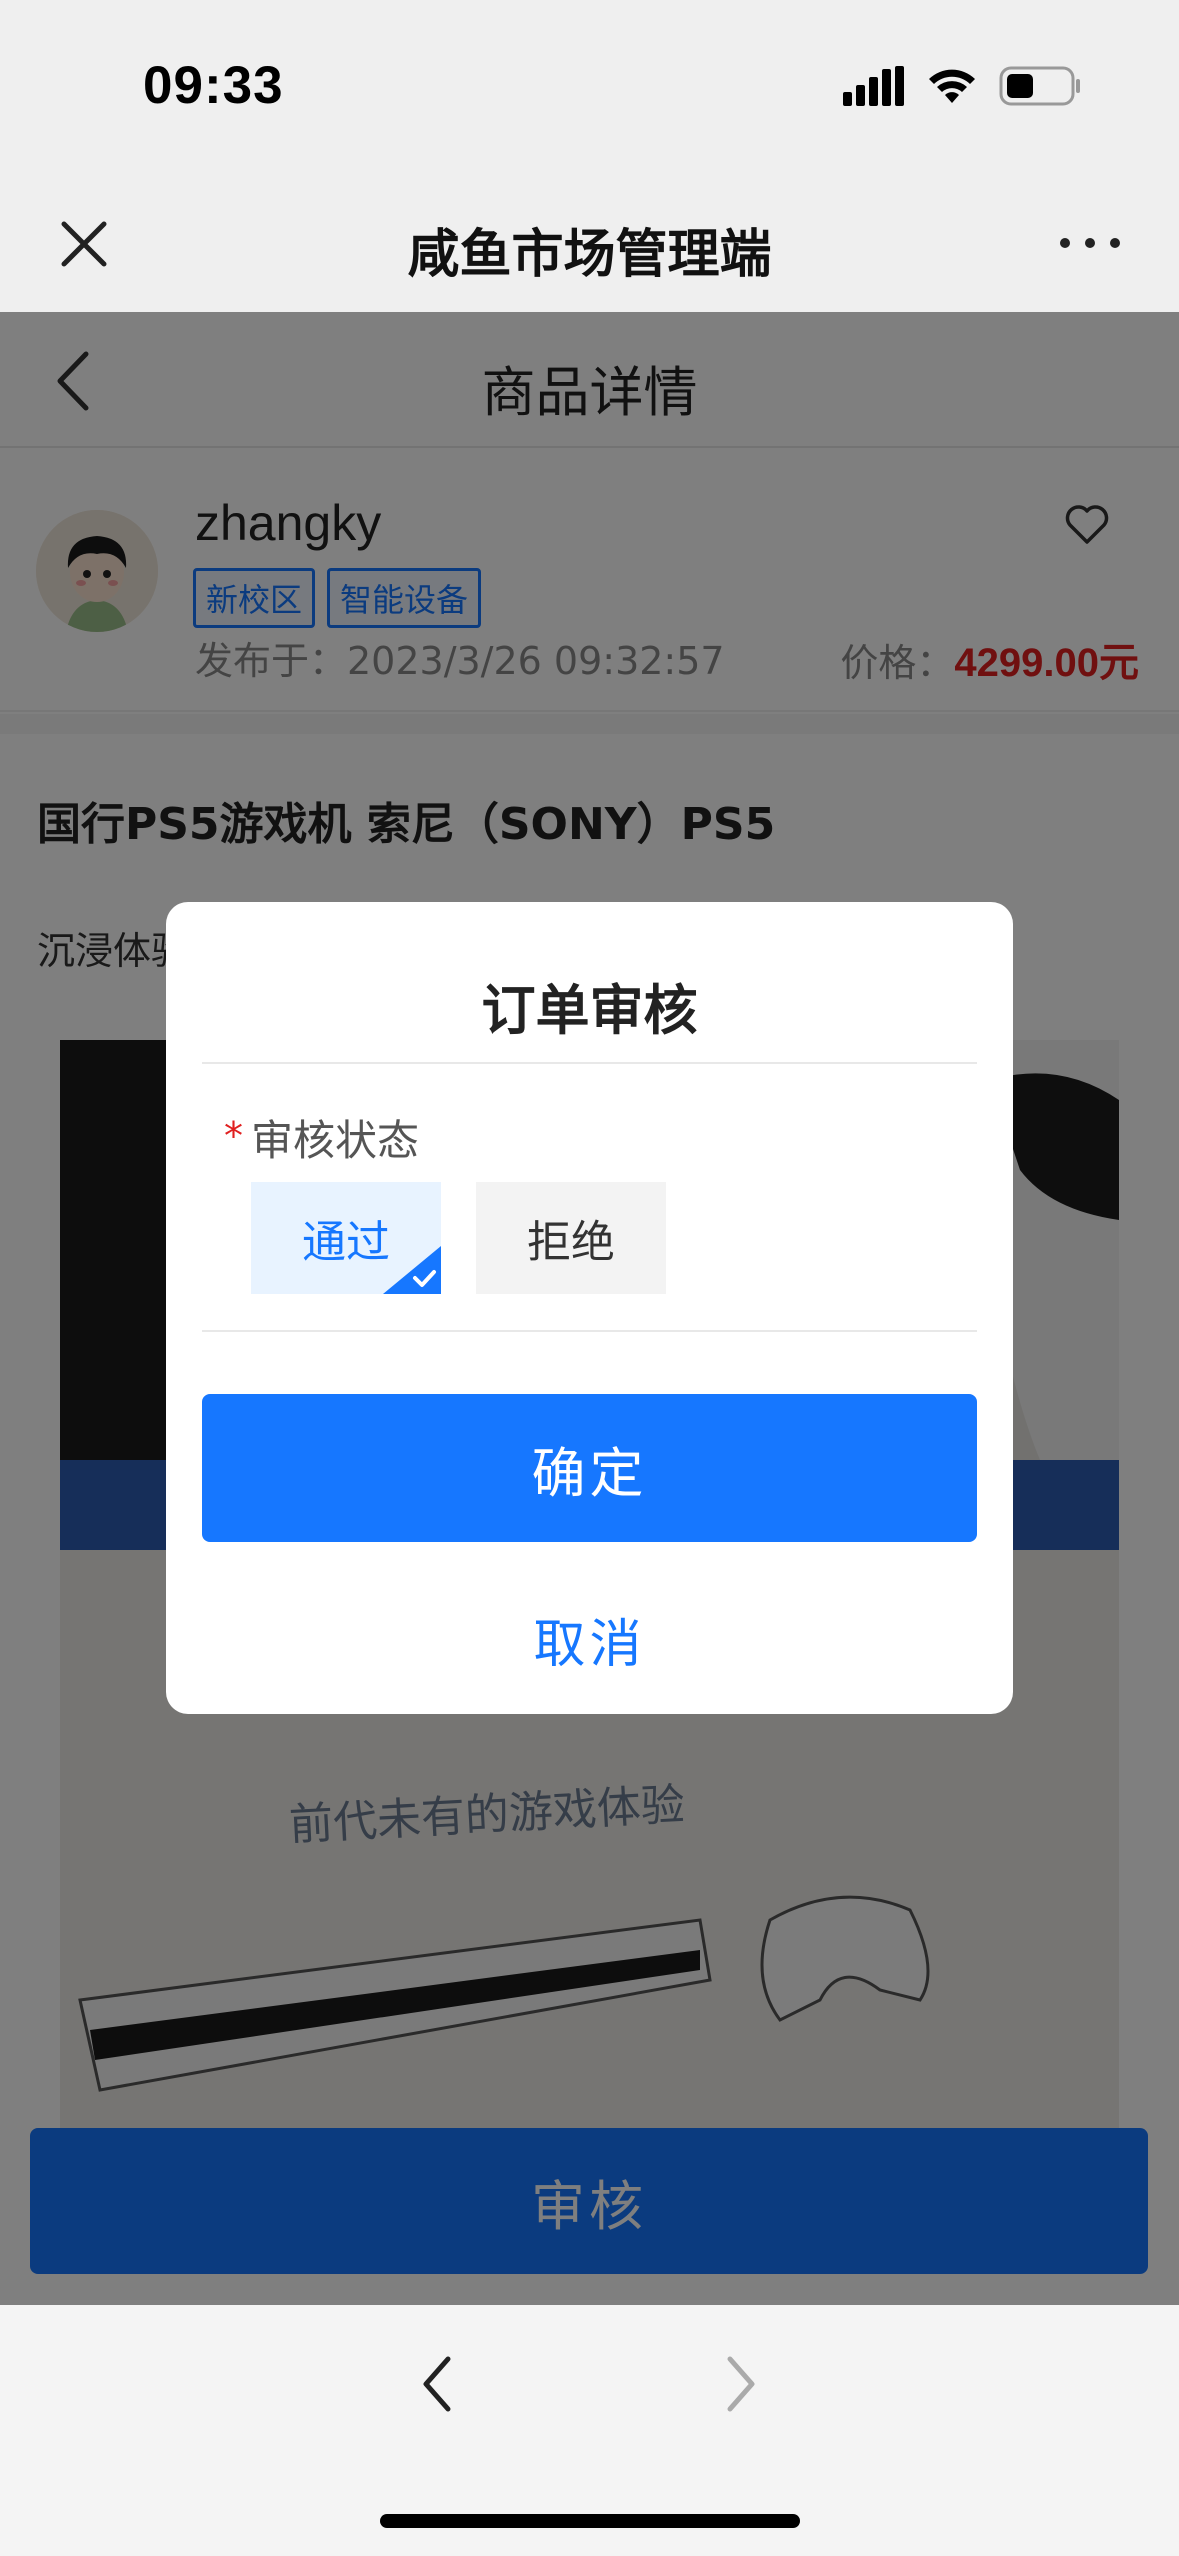 This screenshot has width=1179, height=2556. What do you see at coordinates (213, 85) in the screenshot?
I see `status-time: 09:33` at bounding box center [213, 85].